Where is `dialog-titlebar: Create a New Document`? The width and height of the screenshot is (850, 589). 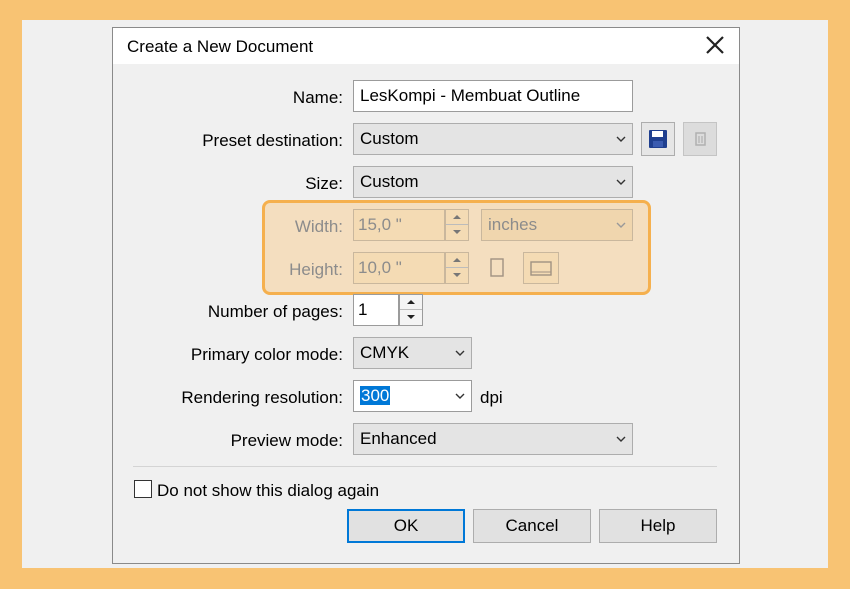 dialog-titlebar: Create a New Document is located at coordinates (426, 46).